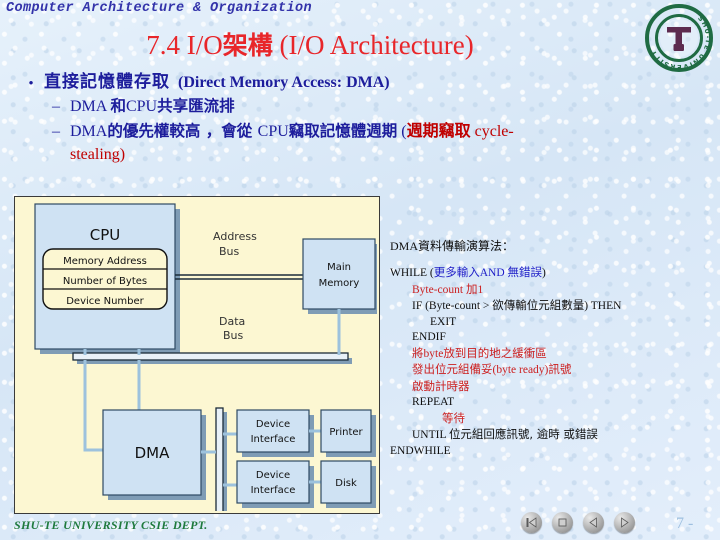 The image size is (720, 540). Describe the element at coordinates (560, 369) in the screenshot. I see `algorithm-run-6-2: 訊號` at that location.